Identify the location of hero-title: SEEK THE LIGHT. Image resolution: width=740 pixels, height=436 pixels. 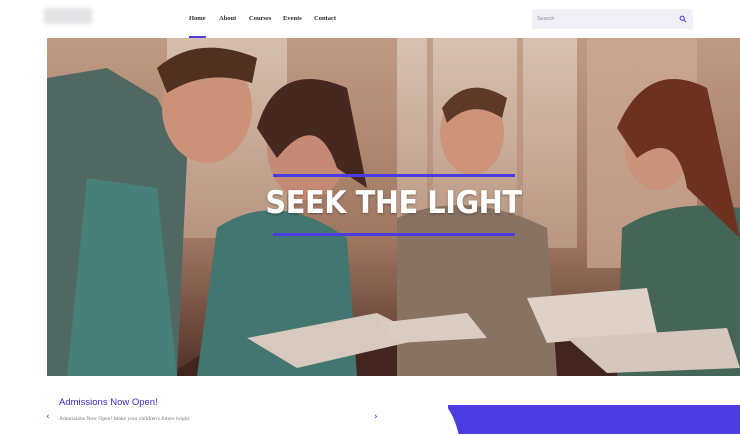
(393, 203).